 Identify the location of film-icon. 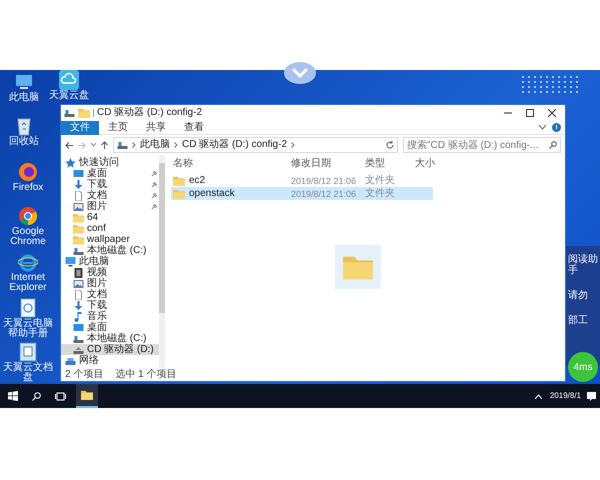
(78, 273).